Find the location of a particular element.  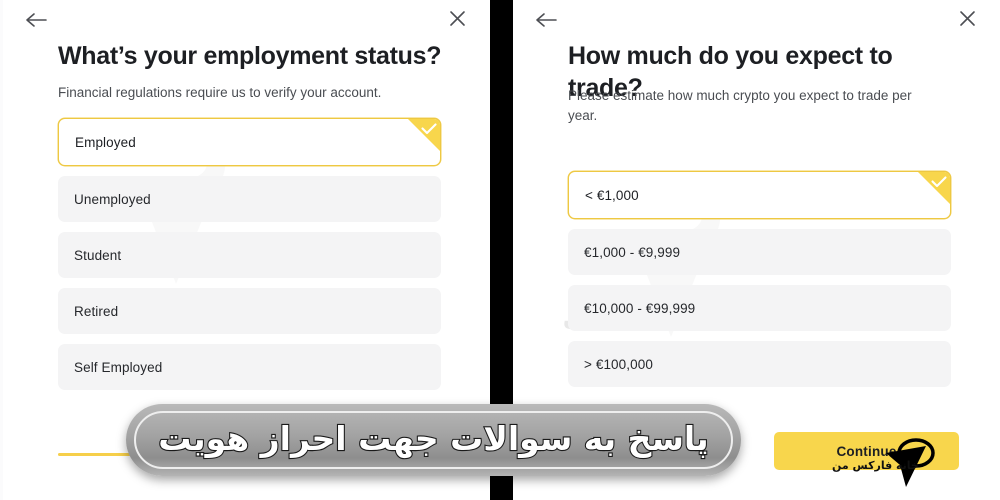

right-topbar is located at coordinates (756, 19).